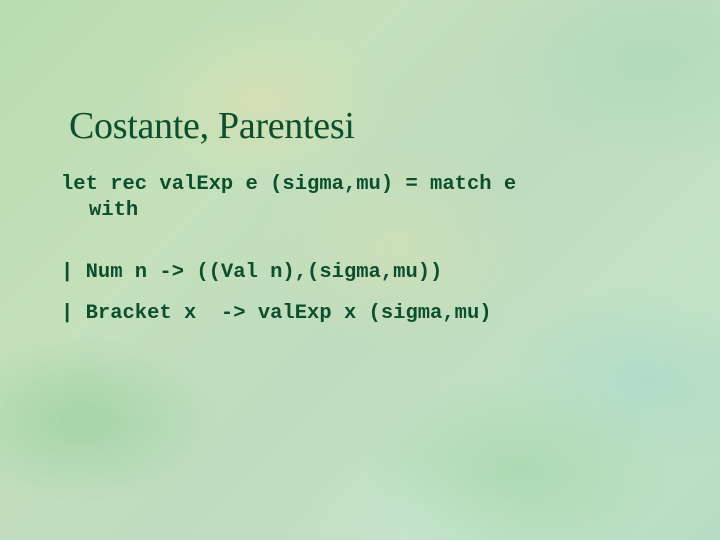 This screenshot has height=540, width=720. Describe the element at coordinates (114, 210) in the screenshot. I see `code-line-2: with` at that location.